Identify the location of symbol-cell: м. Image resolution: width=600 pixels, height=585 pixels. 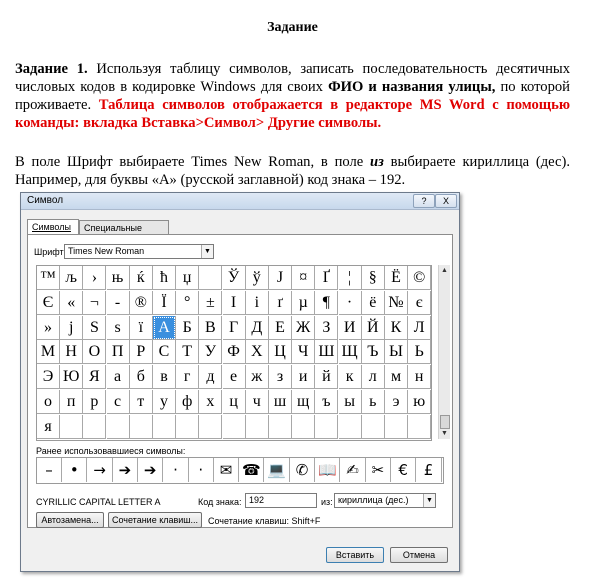
(396, 377).